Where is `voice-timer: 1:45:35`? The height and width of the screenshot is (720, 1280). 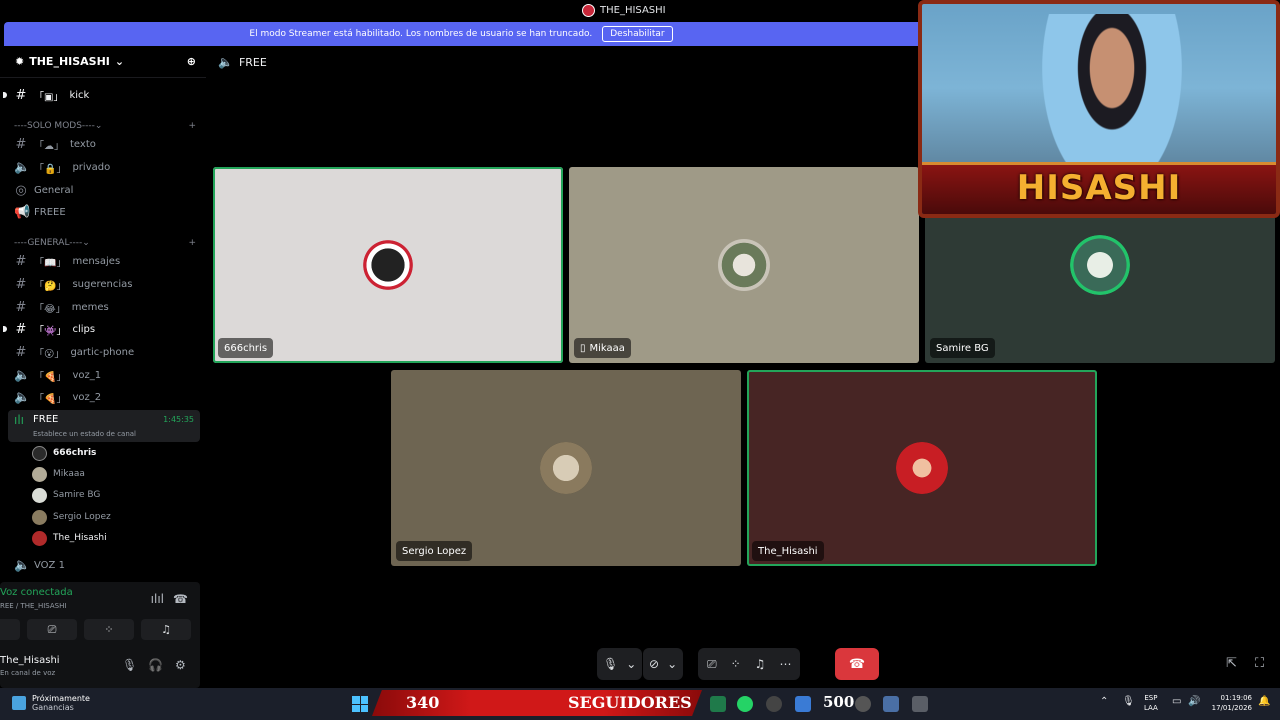 voice-timer: 1:45:35 is located at coordinates (178, 419).